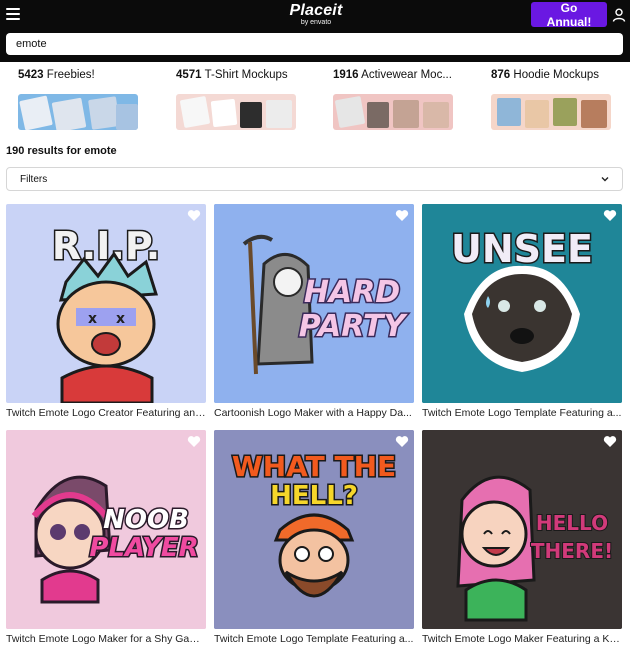  Describe the element at coordinates (522, 529) in the screenshot. I see `template-thumbnail: HELLO THERE!` at that location.